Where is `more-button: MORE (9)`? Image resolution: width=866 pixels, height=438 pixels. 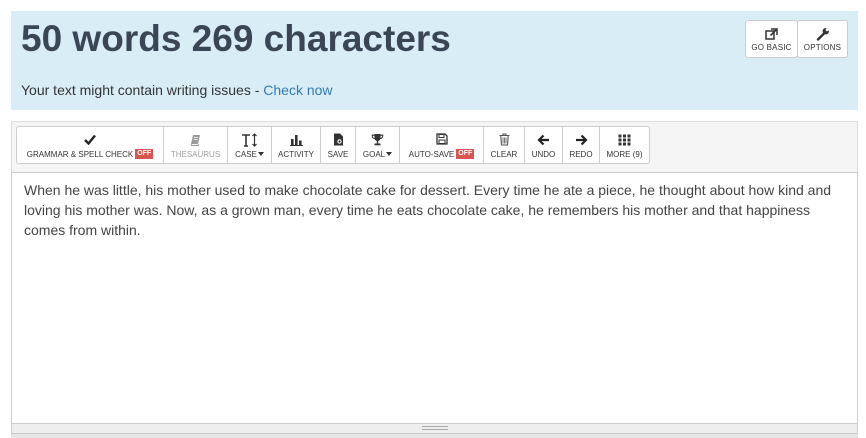 more-button: MORE (9) is located at coordinates (624, 145).